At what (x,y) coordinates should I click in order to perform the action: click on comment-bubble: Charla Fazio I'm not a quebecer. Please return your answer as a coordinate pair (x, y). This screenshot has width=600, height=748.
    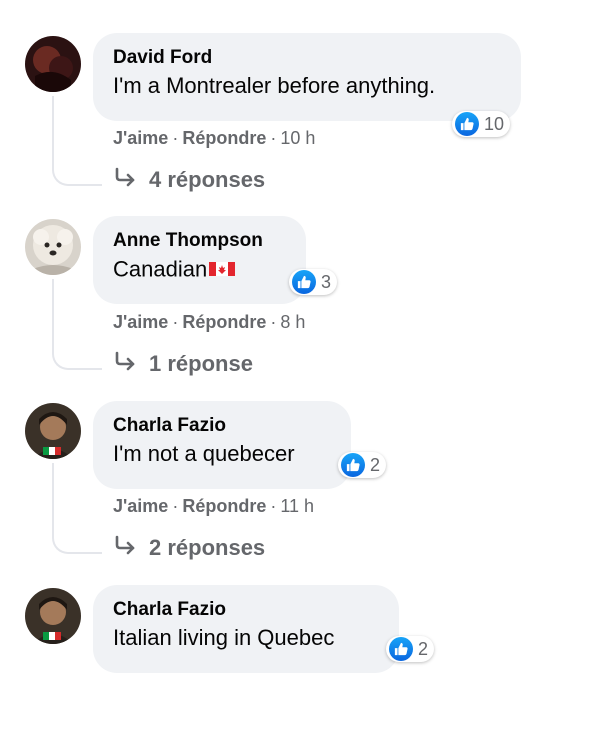
    Looking at the image, I should click on (222, 445).